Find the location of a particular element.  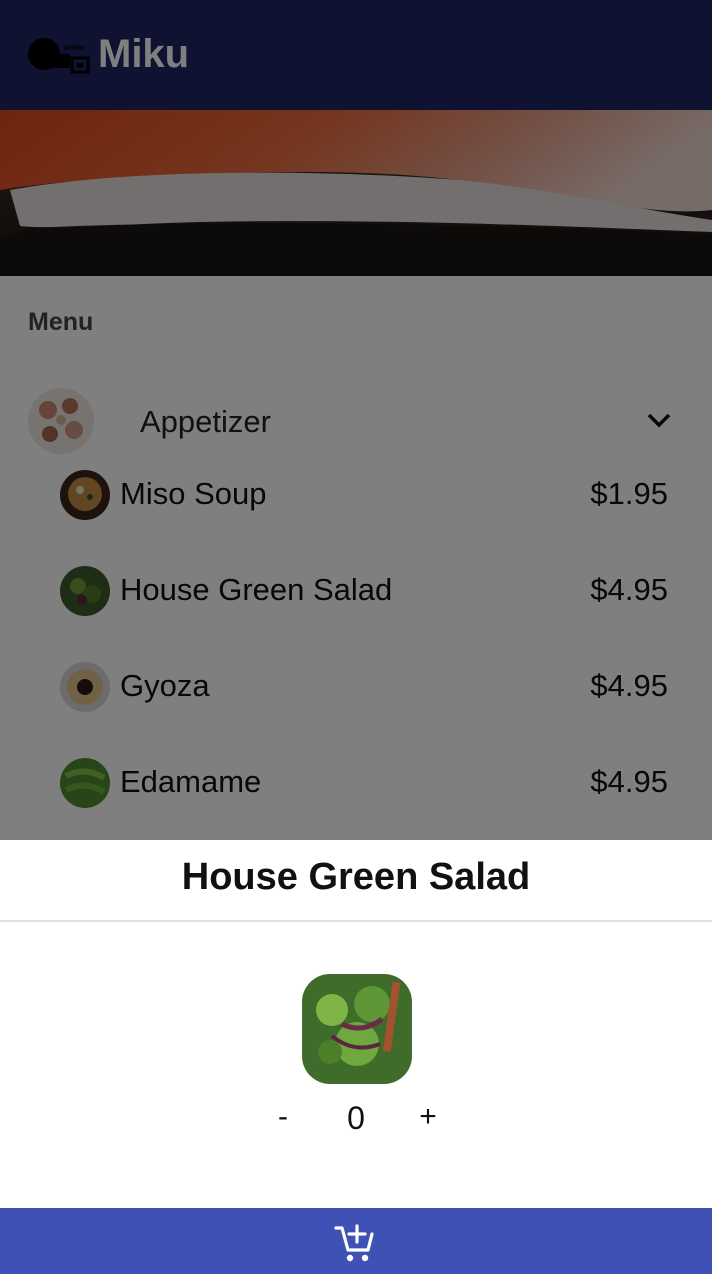

sheet-title: House Green Salad is located at coordinates (356, 877).